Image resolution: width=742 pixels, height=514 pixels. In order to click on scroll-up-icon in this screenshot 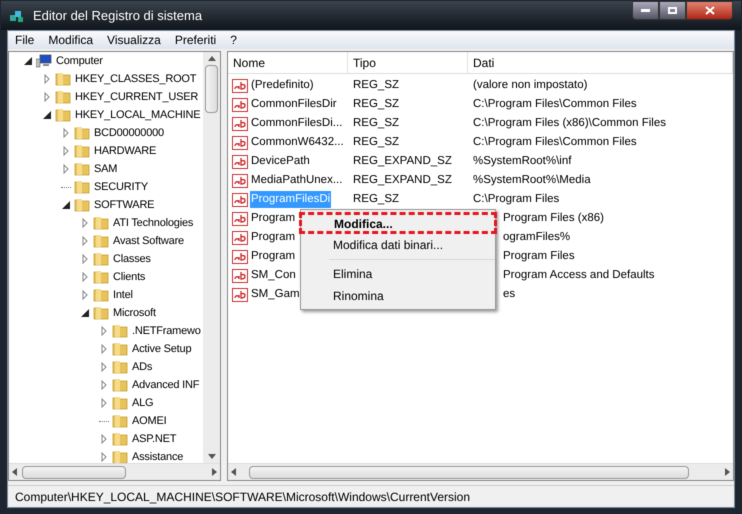, I will do `click(212, 58)`.